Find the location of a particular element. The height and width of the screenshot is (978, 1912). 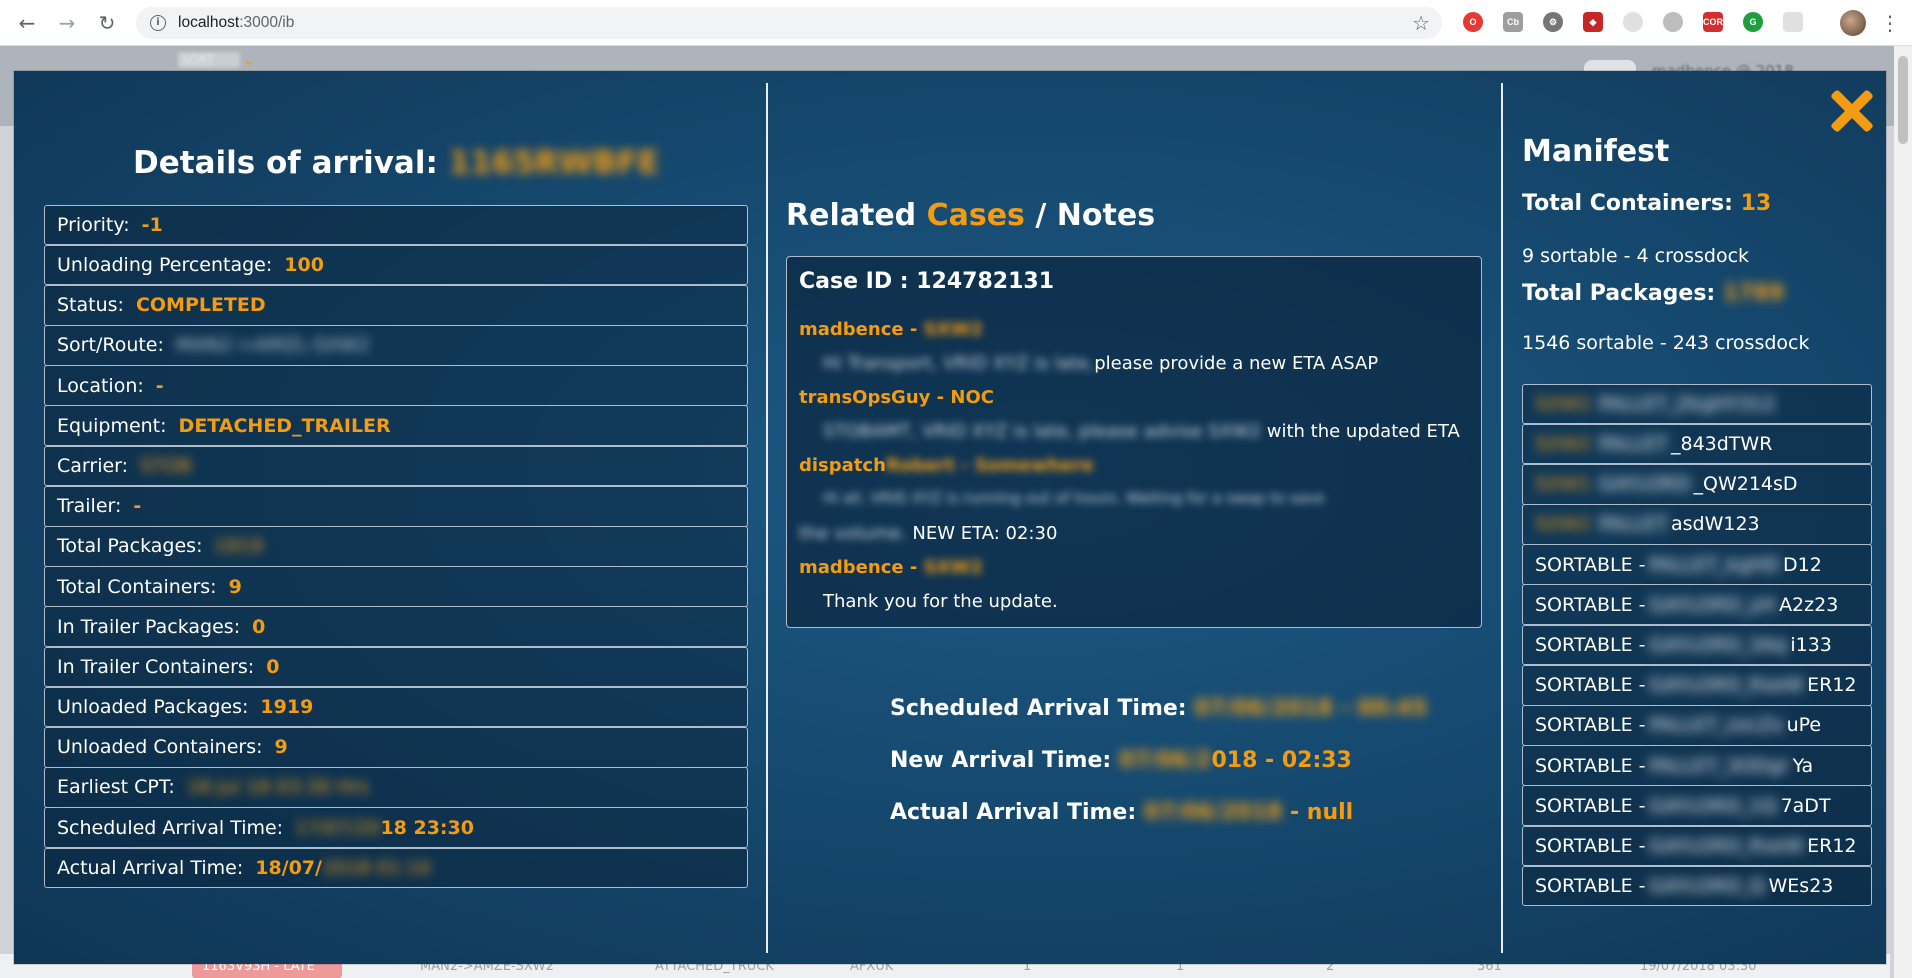

kebab-menu-icon: ⋮ is located at coordinates (1890, 23).